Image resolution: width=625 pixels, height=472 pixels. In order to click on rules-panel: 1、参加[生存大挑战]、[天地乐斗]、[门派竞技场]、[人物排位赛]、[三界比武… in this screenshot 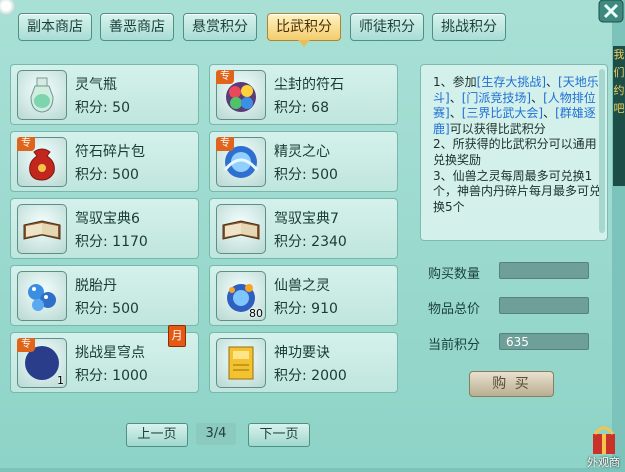, I will do `click(514, 152)`.